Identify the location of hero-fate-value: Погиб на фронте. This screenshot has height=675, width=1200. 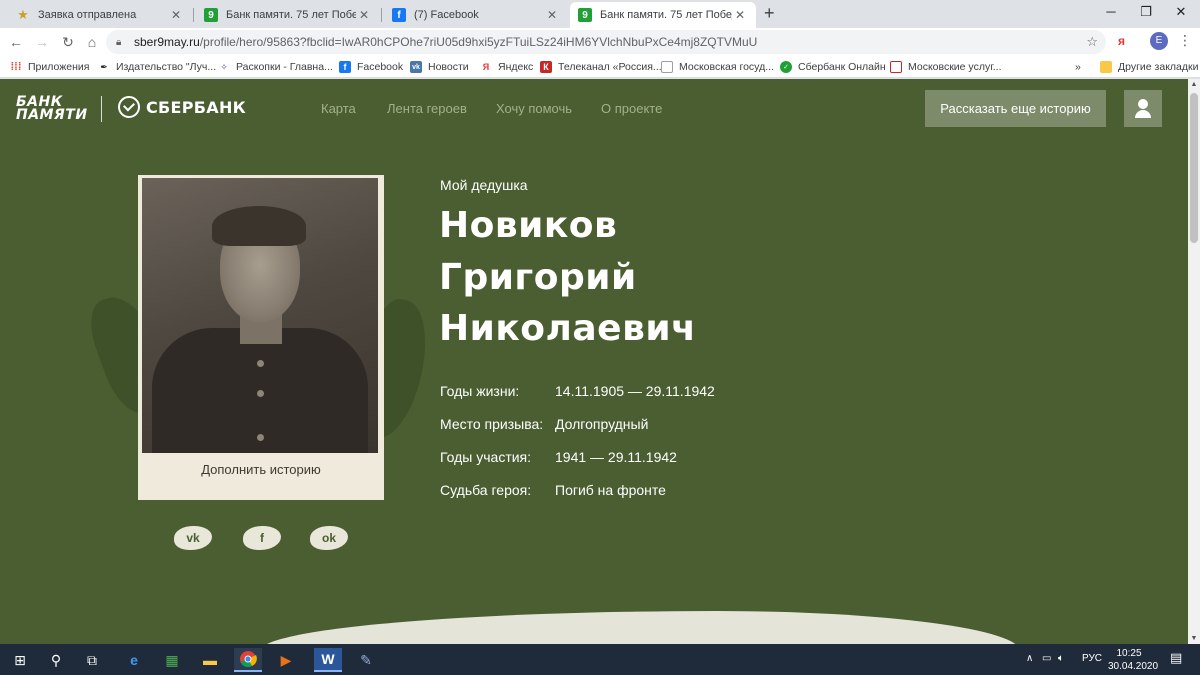
(610, 490).